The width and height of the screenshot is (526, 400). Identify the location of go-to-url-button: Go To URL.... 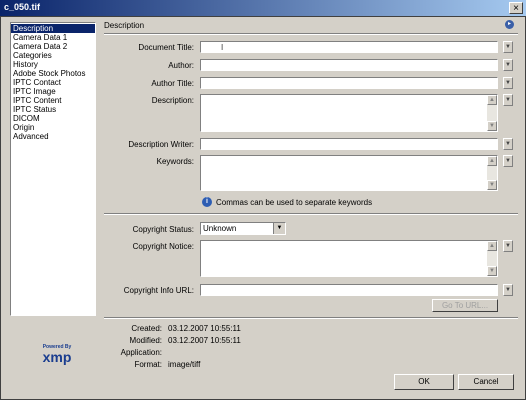
(465, 305).